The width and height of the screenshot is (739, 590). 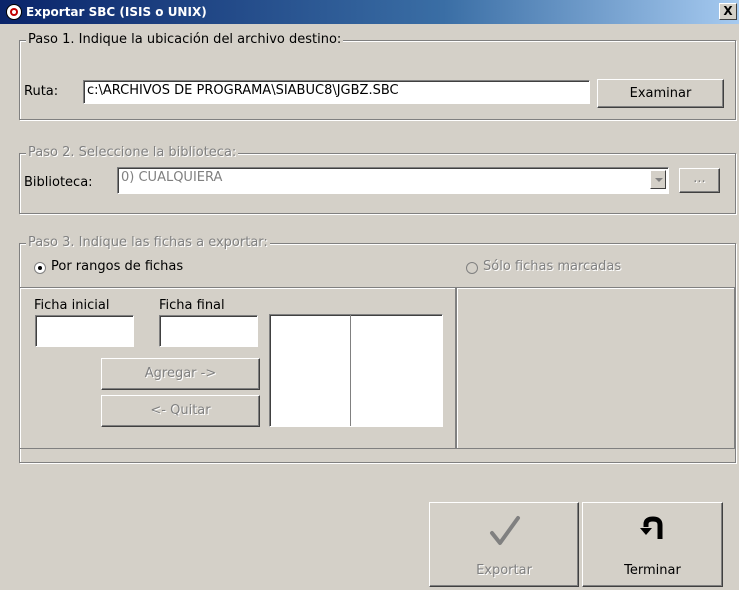 I want to click on quitar-button: <- Quitar, so click(x=180, y=411).